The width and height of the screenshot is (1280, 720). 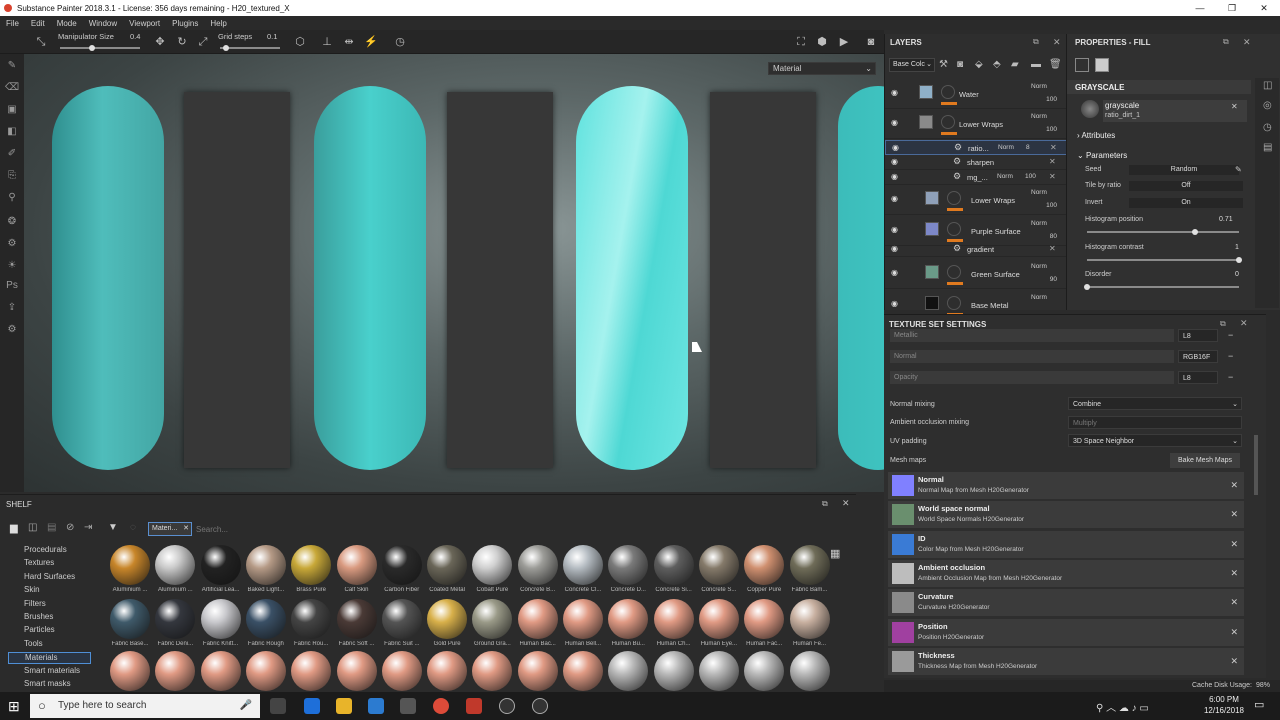 I want to click on grid-view-icon: ▦, so click(x=835, y=553).